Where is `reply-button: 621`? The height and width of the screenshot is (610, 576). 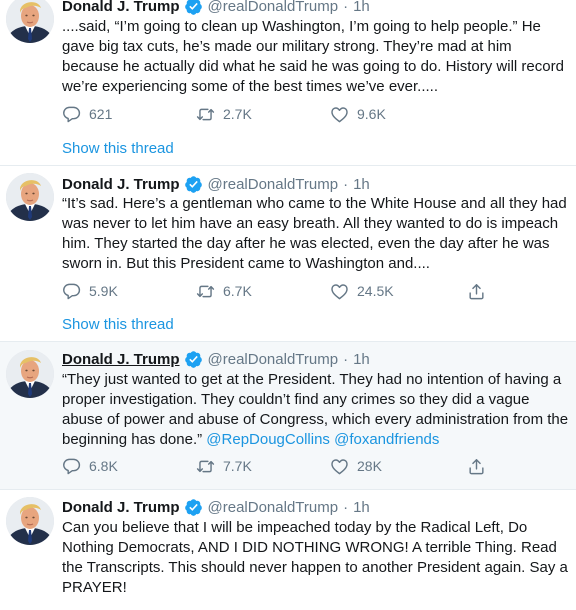
reply-button: 621 is located at coordinates (87, 114).